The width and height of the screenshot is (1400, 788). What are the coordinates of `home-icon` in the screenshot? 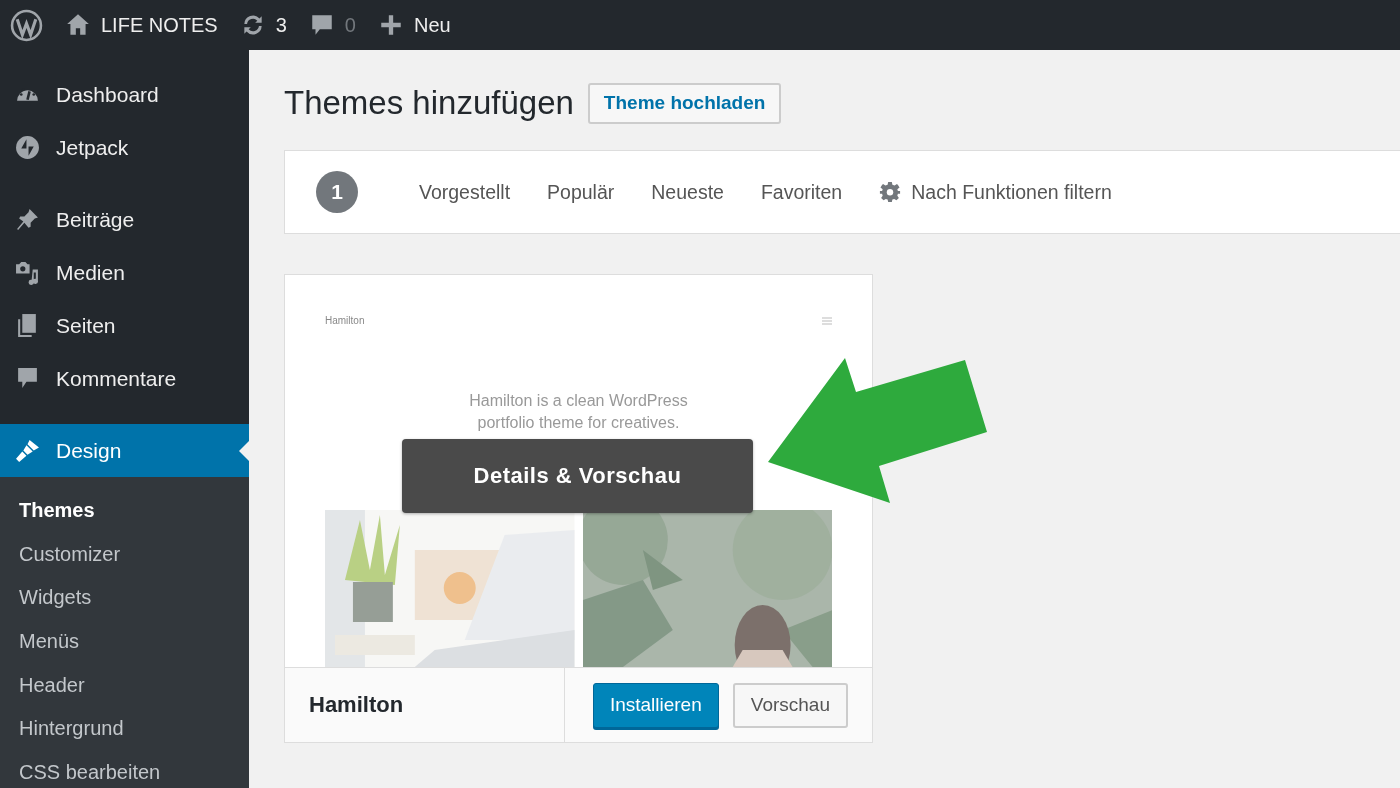 It's located at (78, 25).